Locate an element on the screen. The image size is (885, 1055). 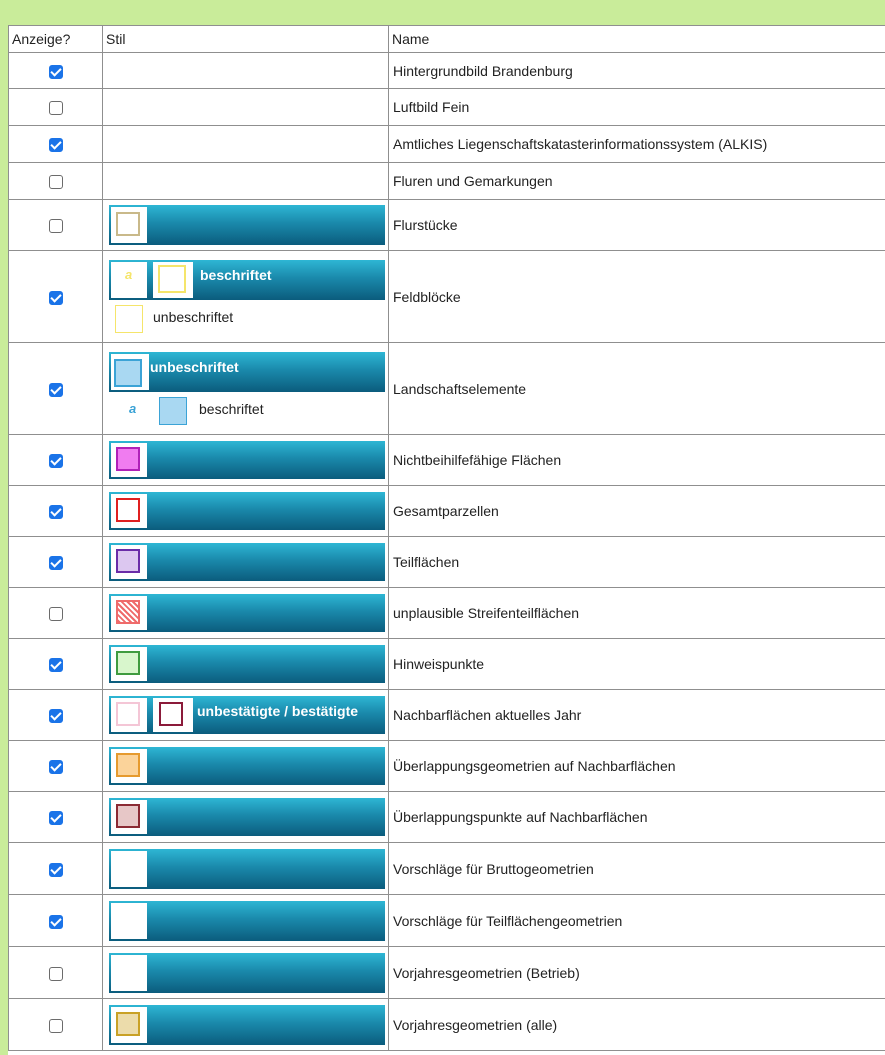
layer-row: Vorschläge für Teilflächengeometrien is located at coordinates (446, 920).